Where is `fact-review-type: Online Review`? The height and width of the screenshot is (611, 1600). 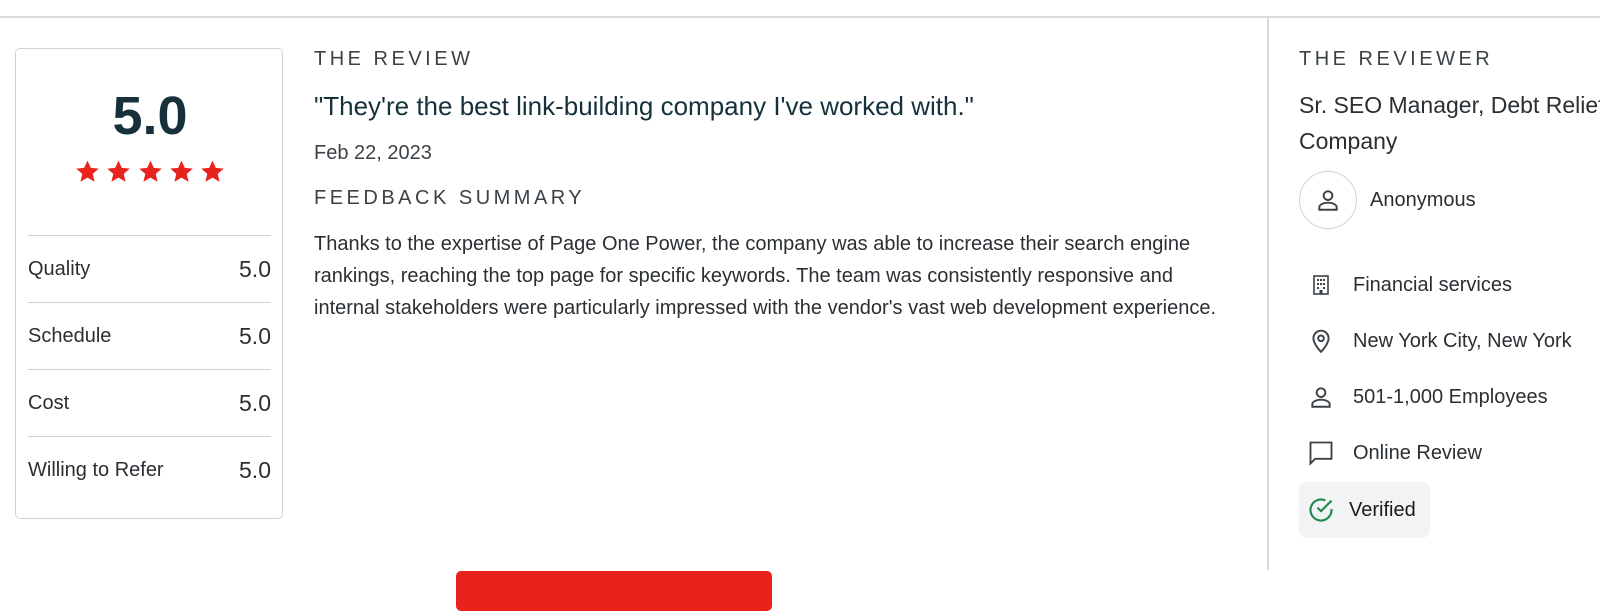
fact-review-type: Online Review is located at coordinates (1449, 453).